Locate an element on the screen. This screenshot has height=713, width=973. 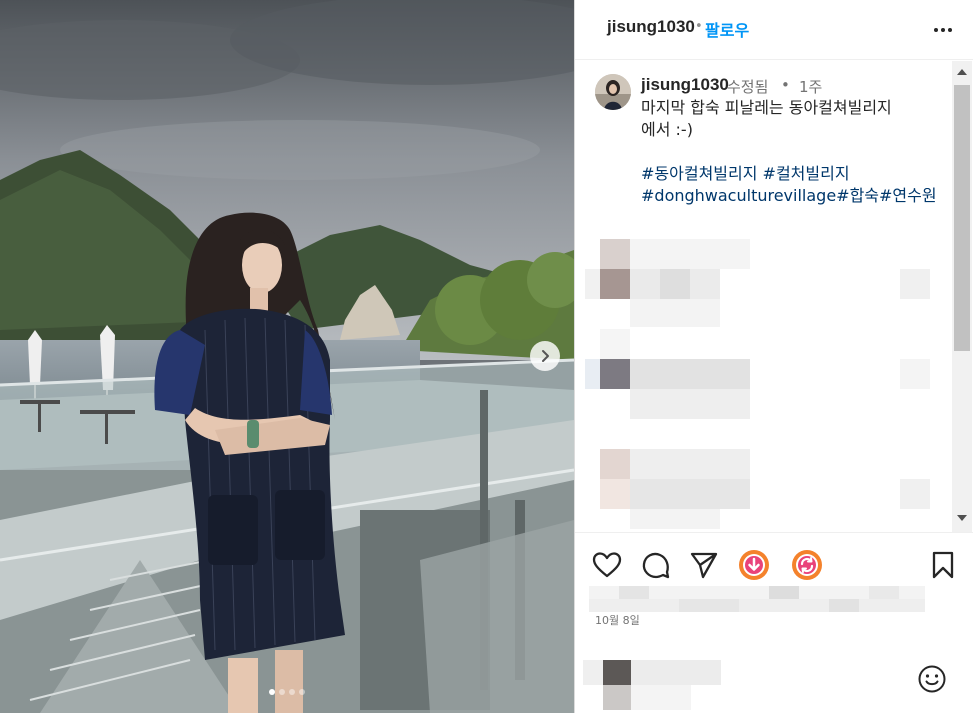
post-date: 10월 8일 is located at coordinates (617, 620).